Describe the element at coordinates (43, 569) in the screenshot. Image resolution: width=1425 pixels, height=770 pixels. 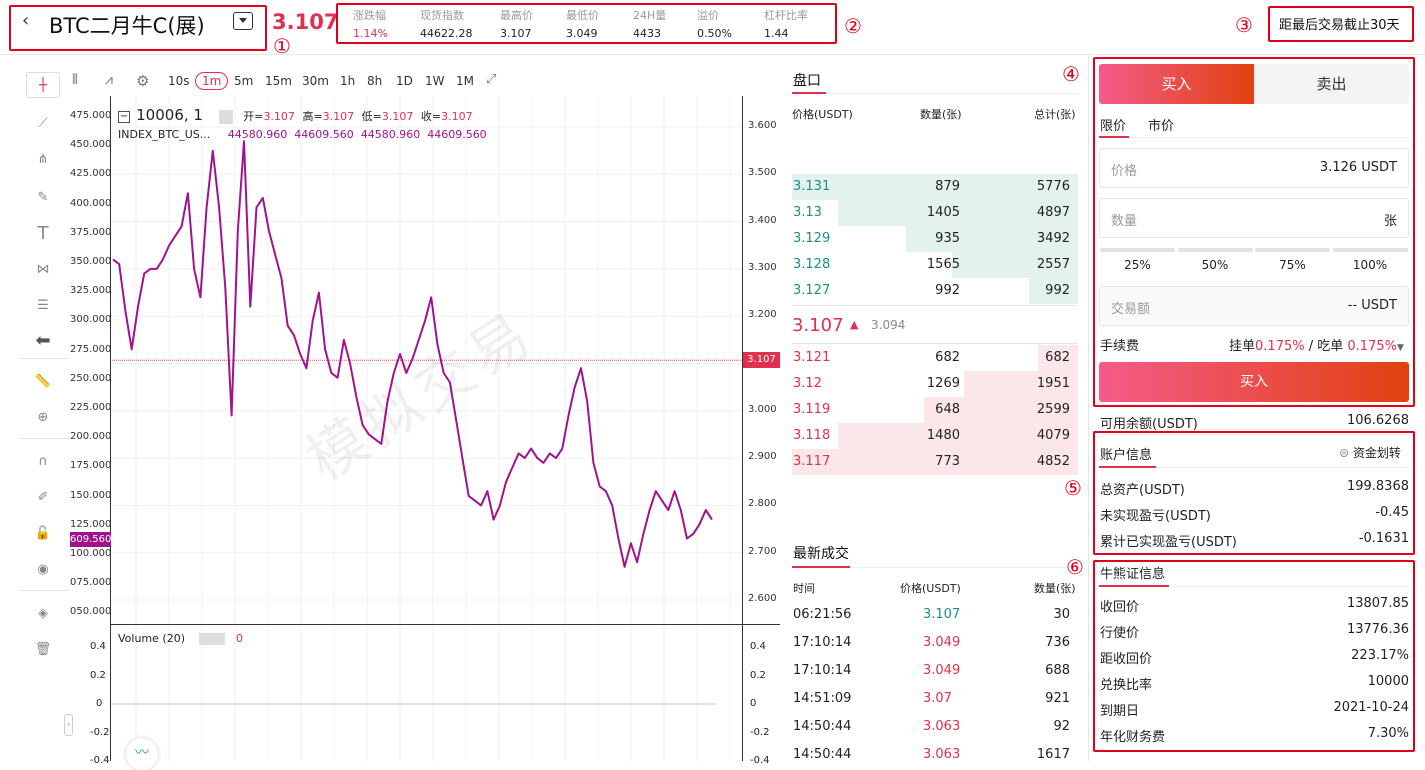
I see `eye-icon: ◉` at that location.